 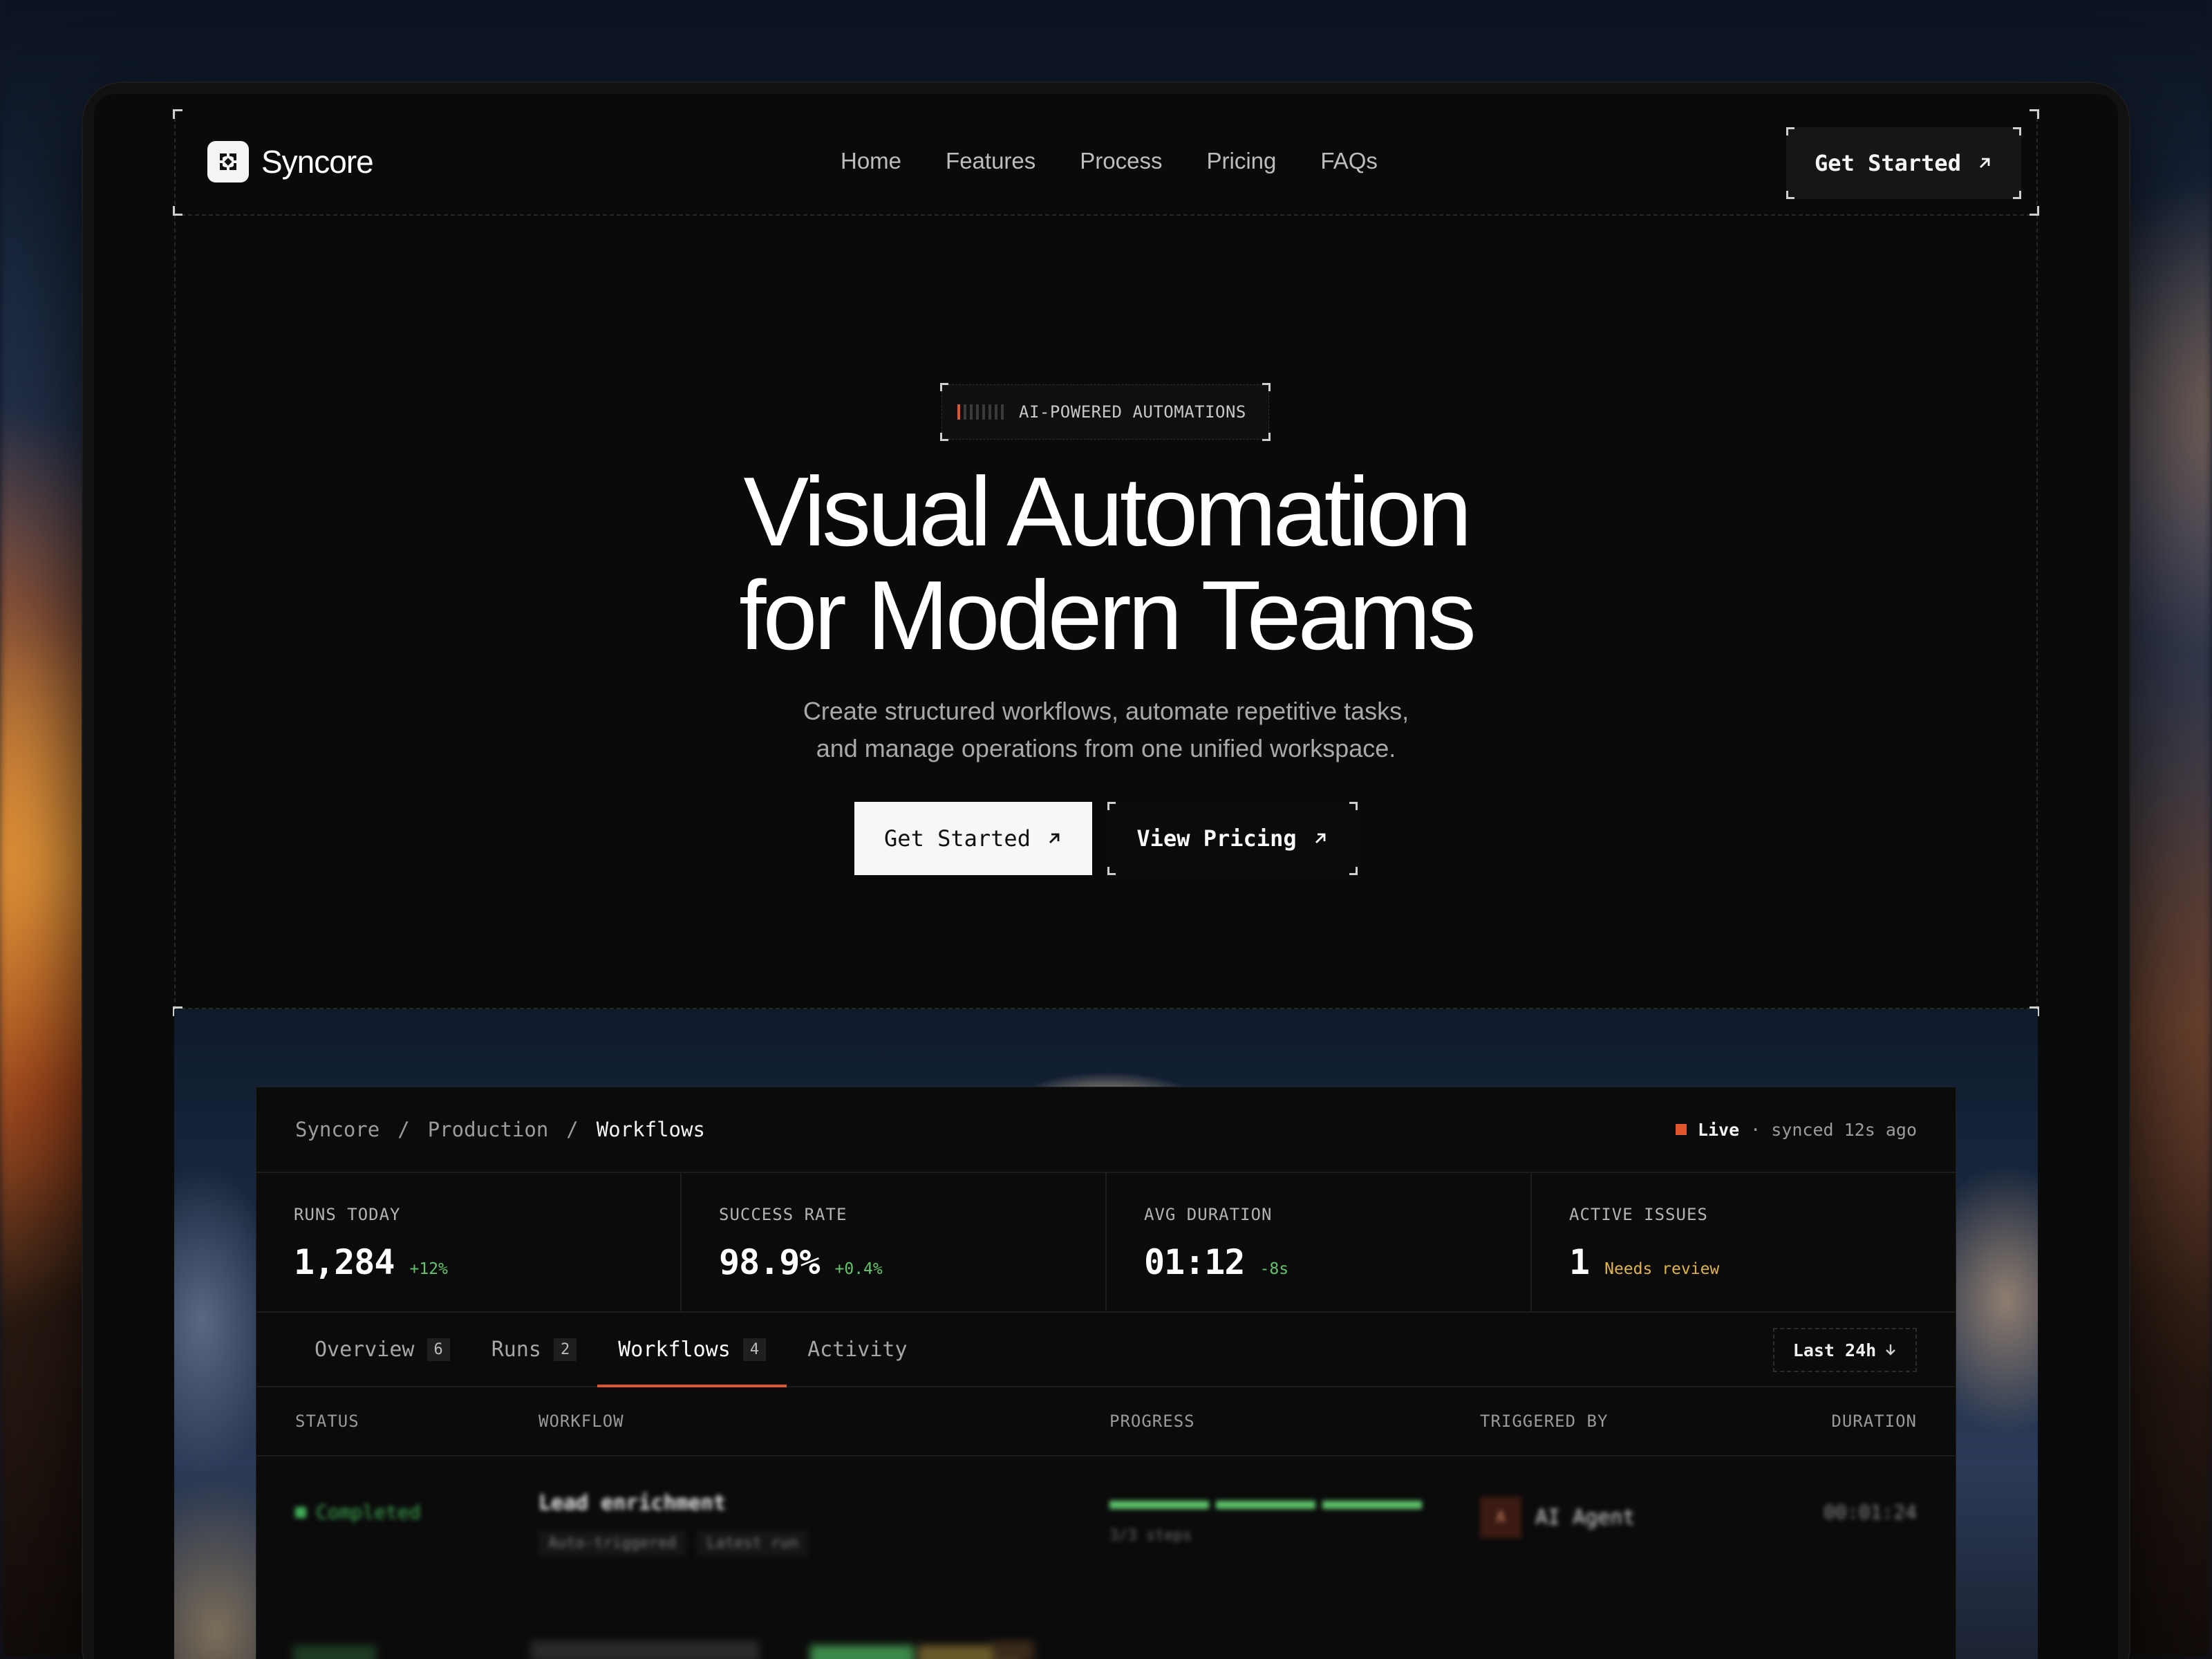 I want to click on nav-pricing: Pricing, so click(x=1241, y=161).